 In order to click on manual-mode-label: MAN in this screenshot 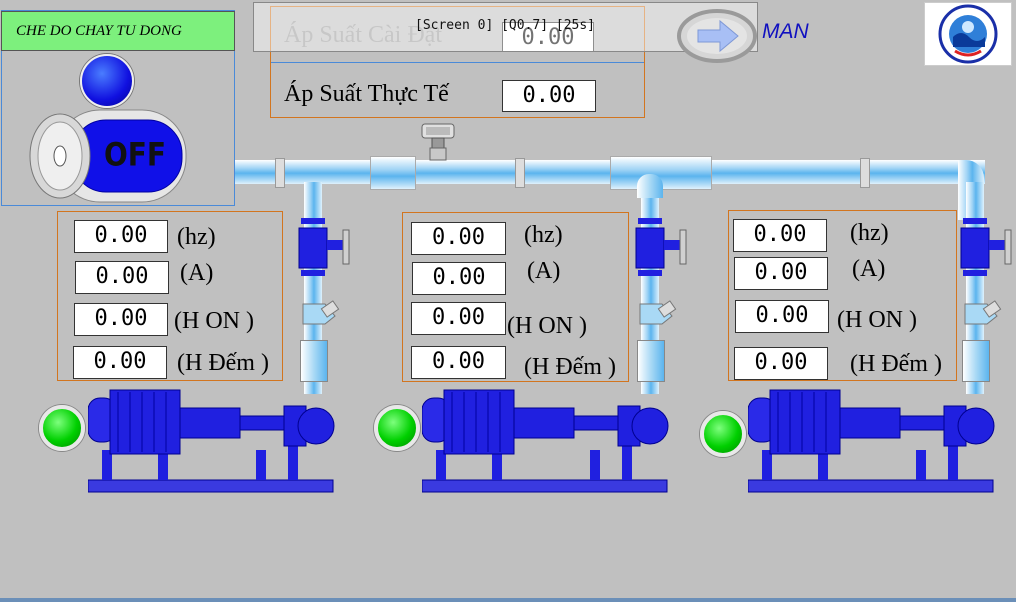, I will do `click(785, 31)`.